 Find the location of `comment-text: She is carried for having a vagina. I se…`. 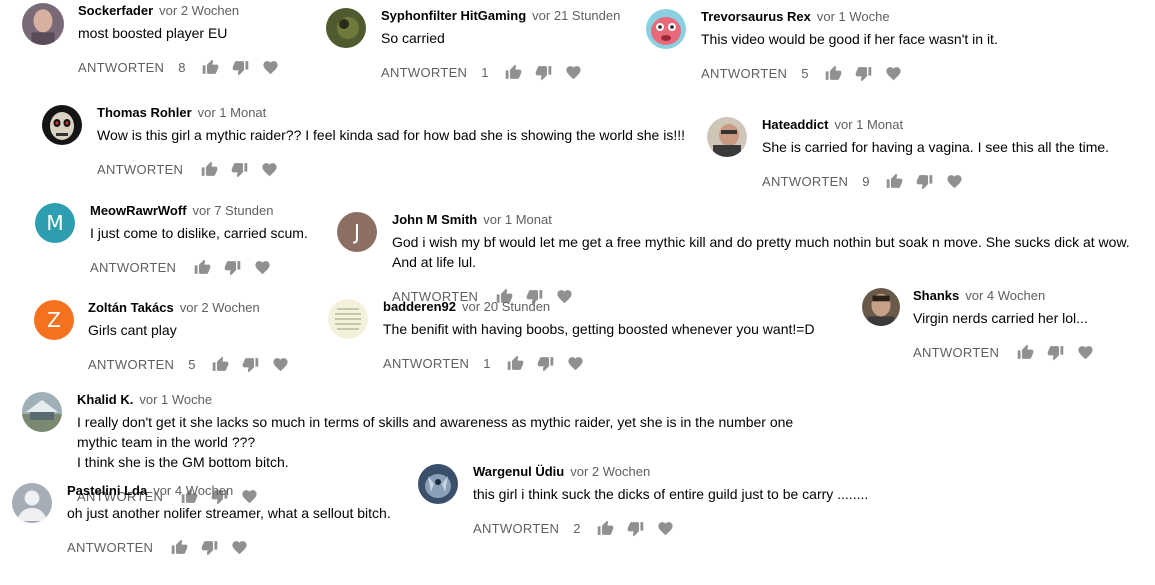

comment-text: She is carried for having a vagina. I se… is located at coordinates (935, 147).